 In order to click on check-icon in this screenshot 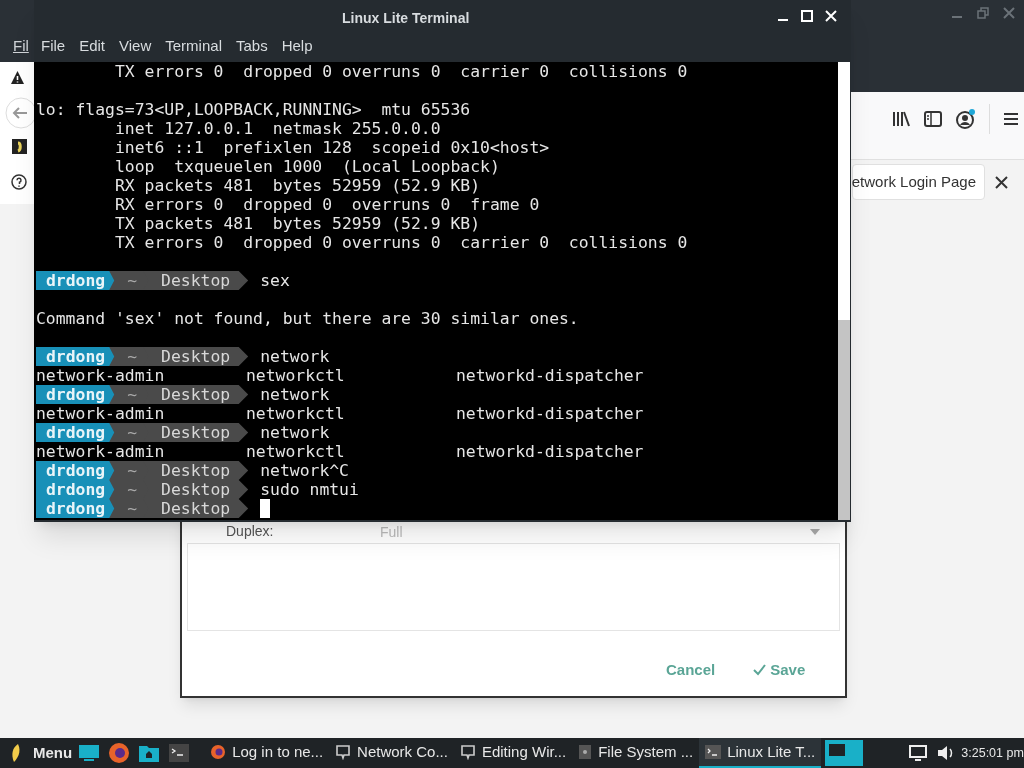, I will do `click(760, 670)`.